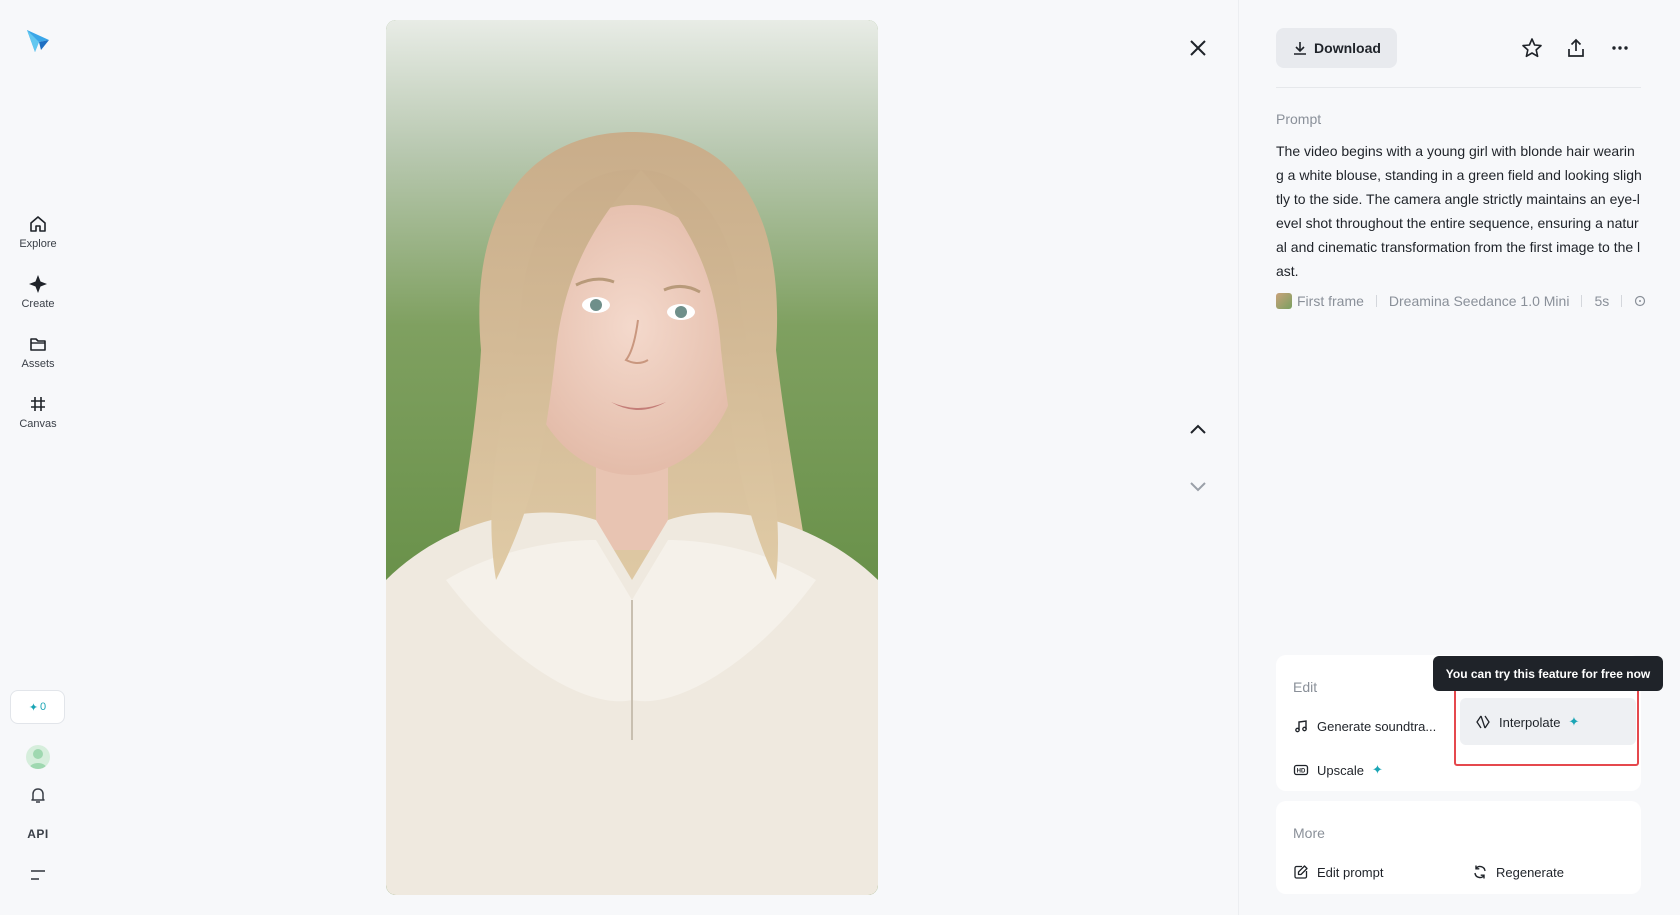  I want to click on divider, so click(1458, 87).